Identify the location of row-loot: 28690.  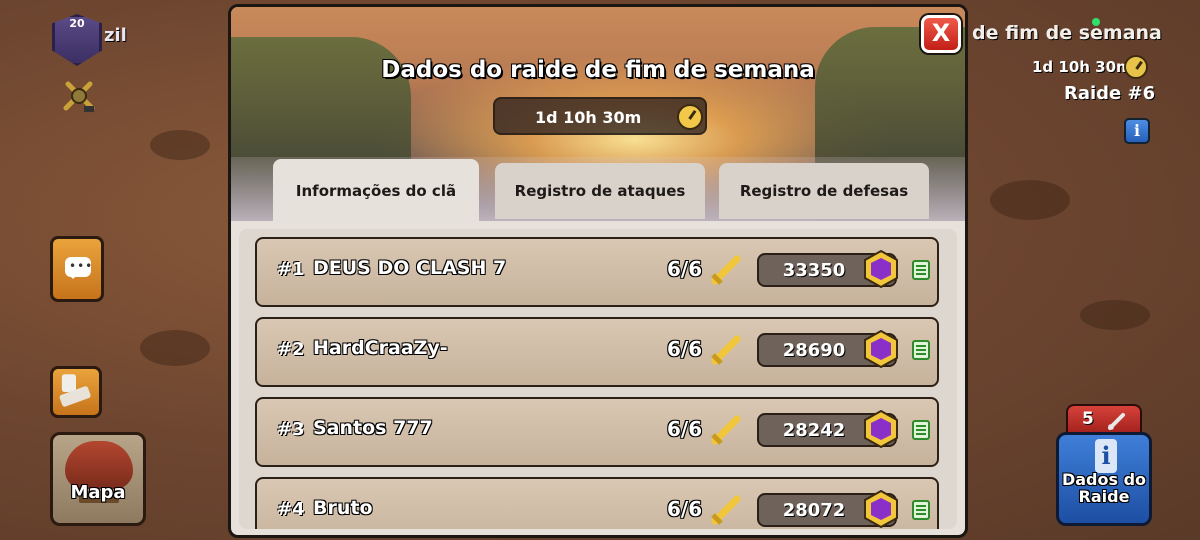
(814, 350).